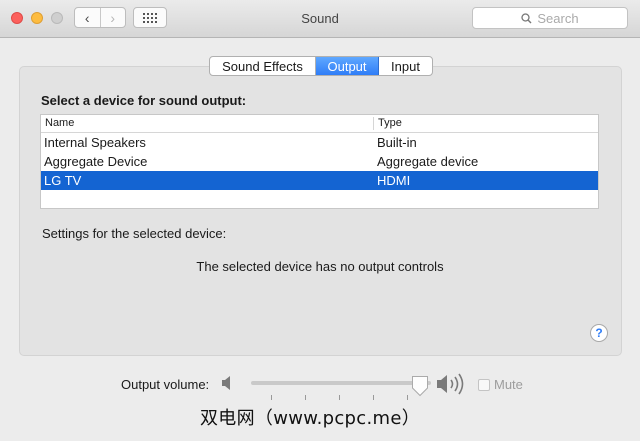 The image size is (640, 441). Describe the element at coordinates (165, 384) in the screenshot. I see `output-volume-label: Output volume:` at that location.